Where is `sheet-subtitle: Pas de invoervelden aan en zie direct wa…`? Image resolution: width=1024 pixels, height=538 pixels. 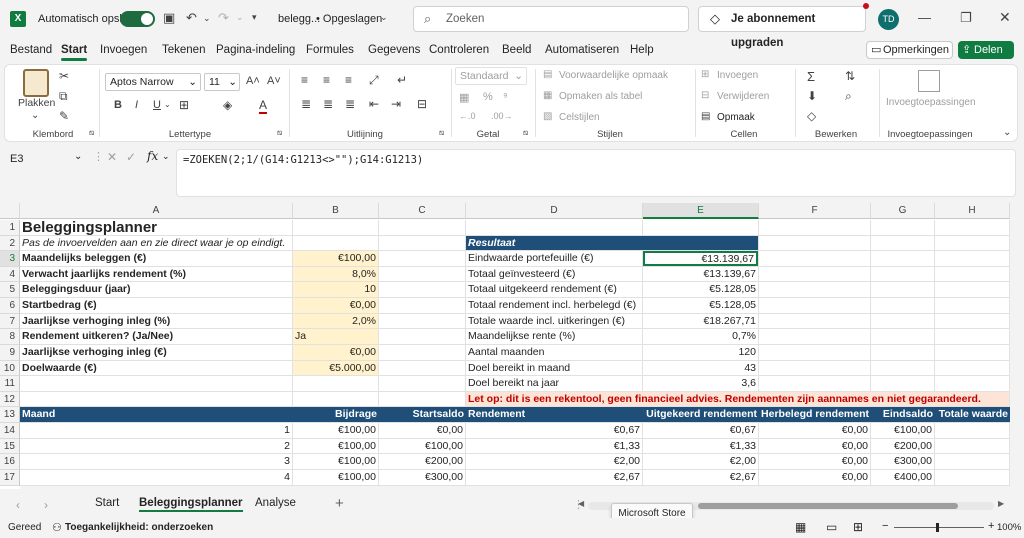
sheet-subtitle: Pas de invoervelden aan en zie direct wa… is located at coordinates (170, 243).